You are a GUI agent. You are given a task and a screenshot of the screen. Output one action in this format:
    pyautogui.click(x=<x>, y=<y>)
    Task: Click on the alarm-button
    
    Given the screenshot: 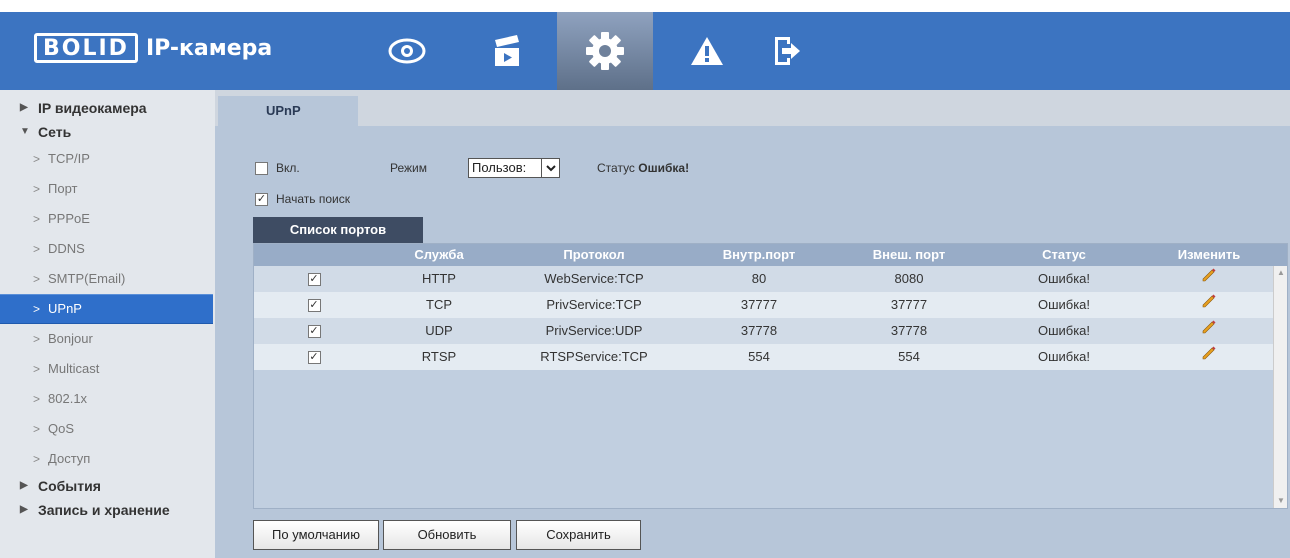 What is the action you would take?
    pyautogui.click(x=707, y=51)
    